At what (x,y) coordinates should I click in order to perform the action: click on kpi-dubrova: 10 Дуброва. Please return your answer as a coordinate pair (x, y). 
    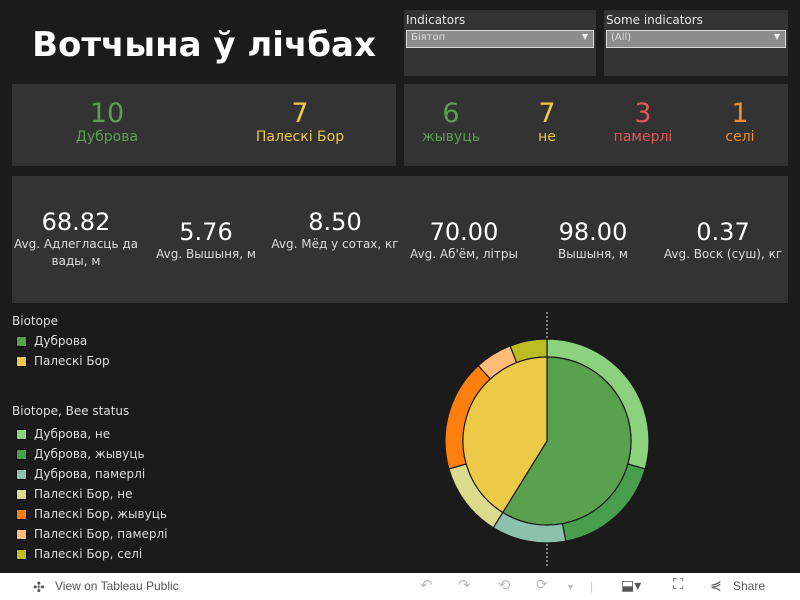
    Looking at the image, I should click on (107, 121).